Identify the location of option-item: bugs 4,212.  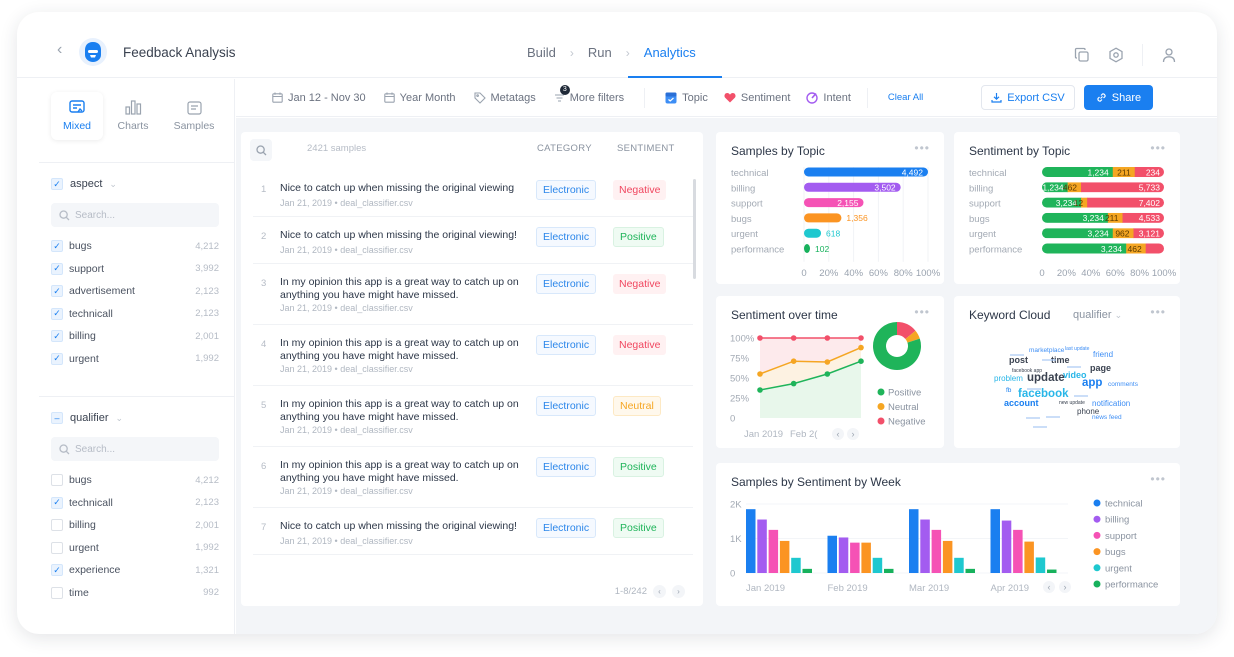
(135, 480).